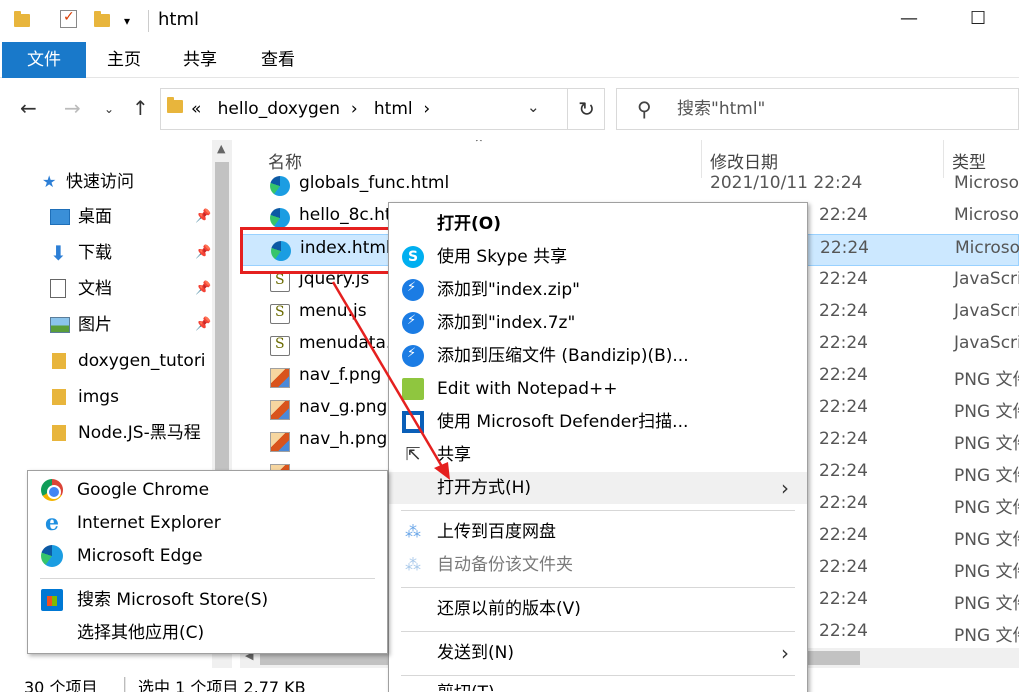 This screenshot has height=692, width=1019. Describe the element at coordinates (58, 288) in the screenshot. I see `document-icon` at that location.